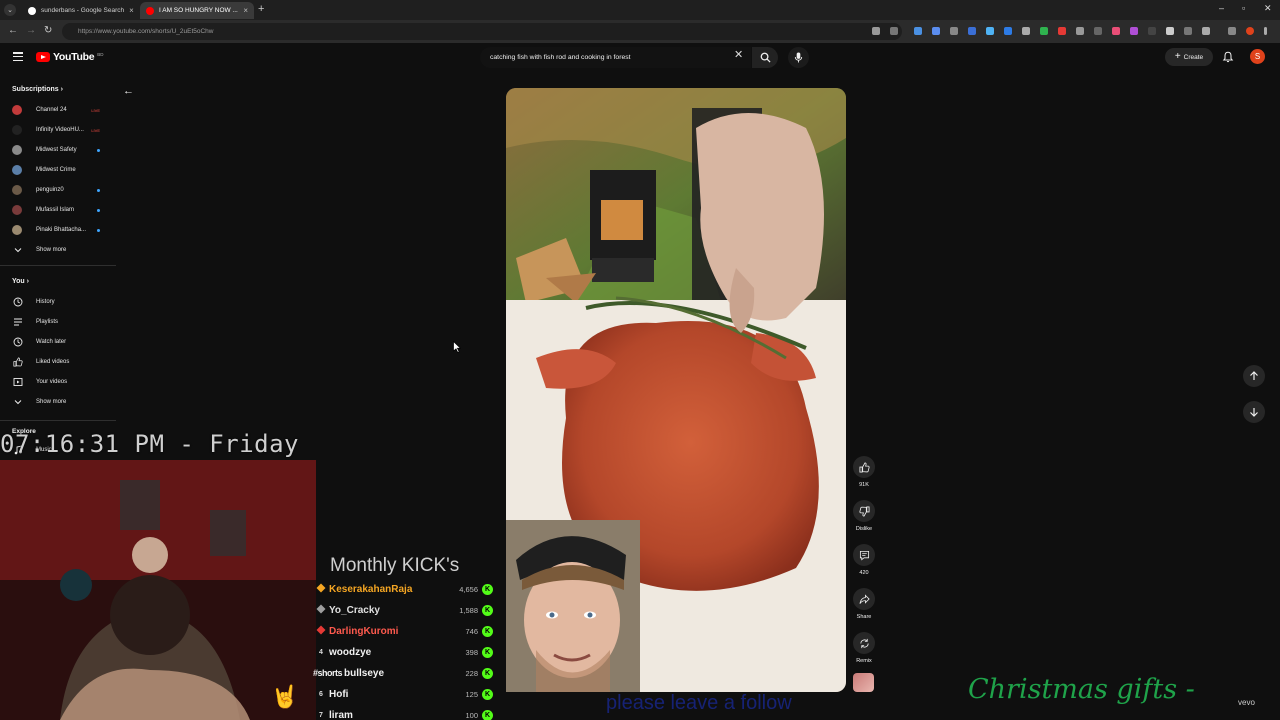 The width and height of the screenshot is (1280, 720). What do you see at coordinates (1254, 376) in the screenshot?
I see `previous-short-button` at bounding box center [1254, 376].